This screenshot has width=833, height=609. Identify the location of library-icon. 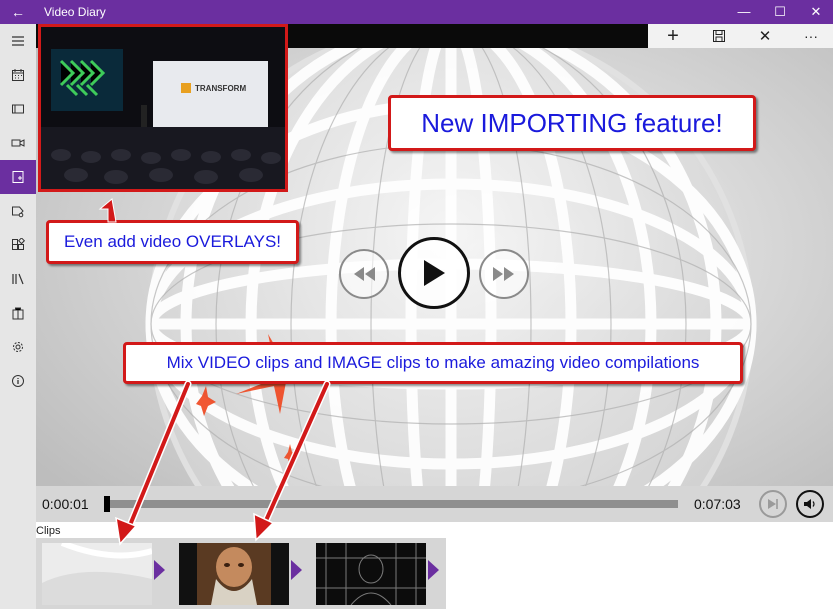
(18, 279).